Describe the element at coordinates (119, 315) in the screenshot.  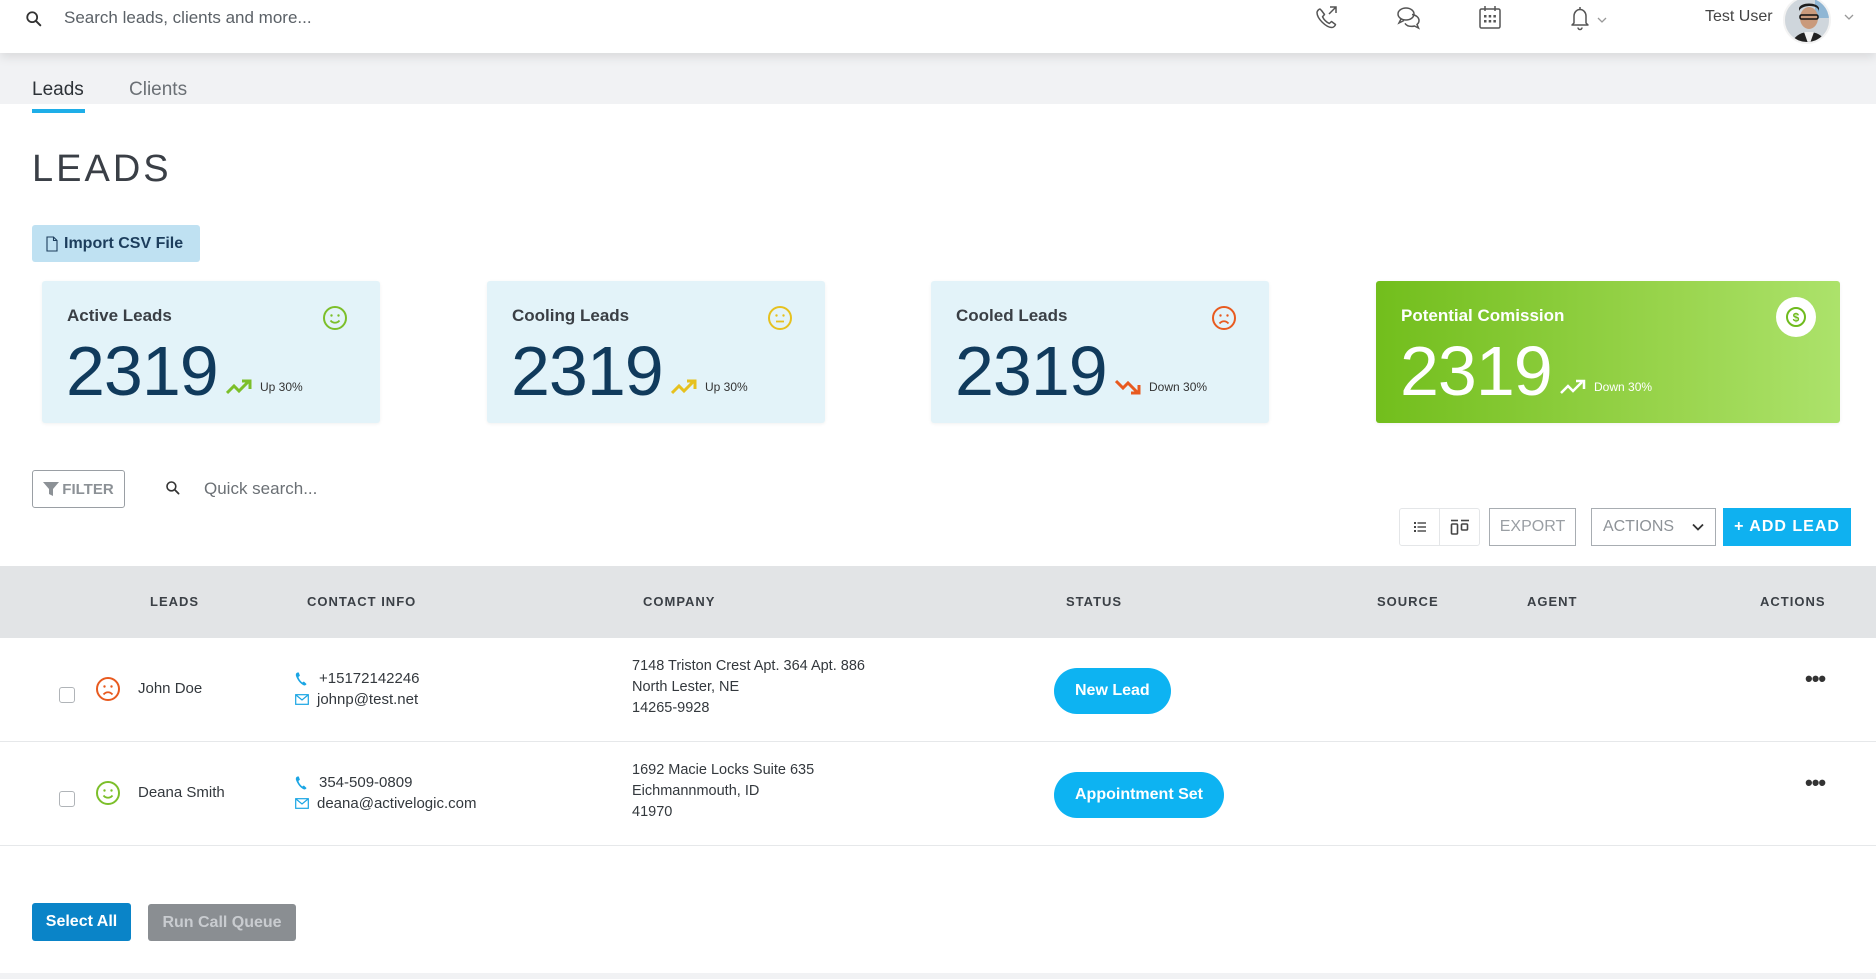
I see `card-title: Active Leads` at that location.